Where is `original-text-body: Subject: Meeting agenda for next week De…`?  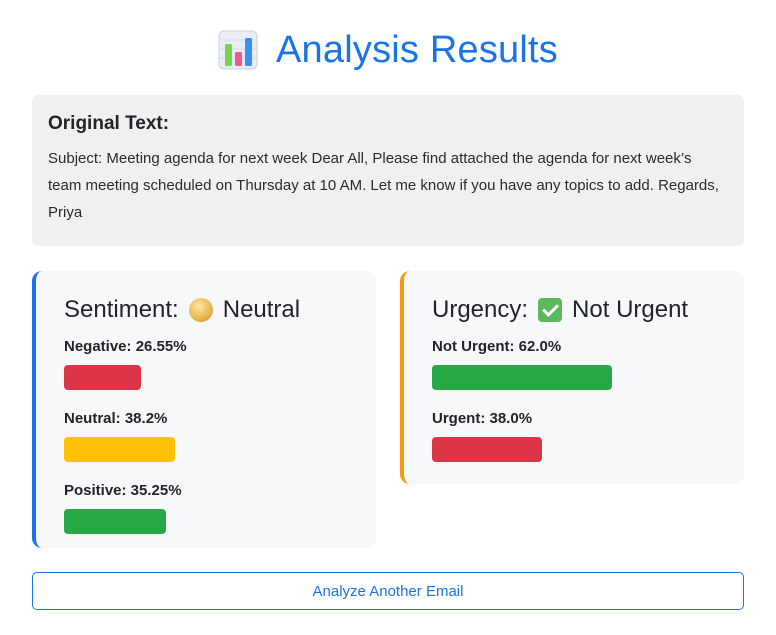
original-text-body: Subject: Meeting agenda for next week De… is located at coordinates (383, 185).